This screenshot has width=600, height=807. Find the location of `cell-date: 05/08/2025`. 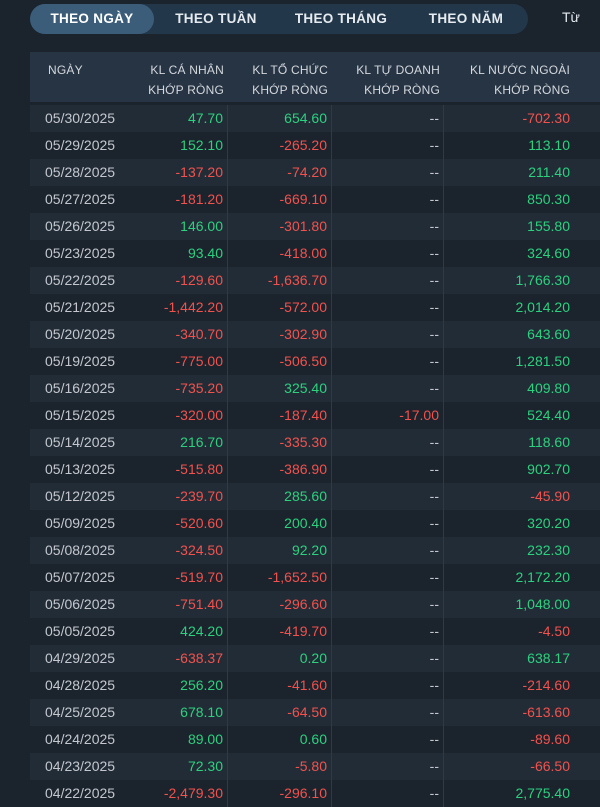

cell-date: 05/08/2025 is located at coordinates (80, 550).